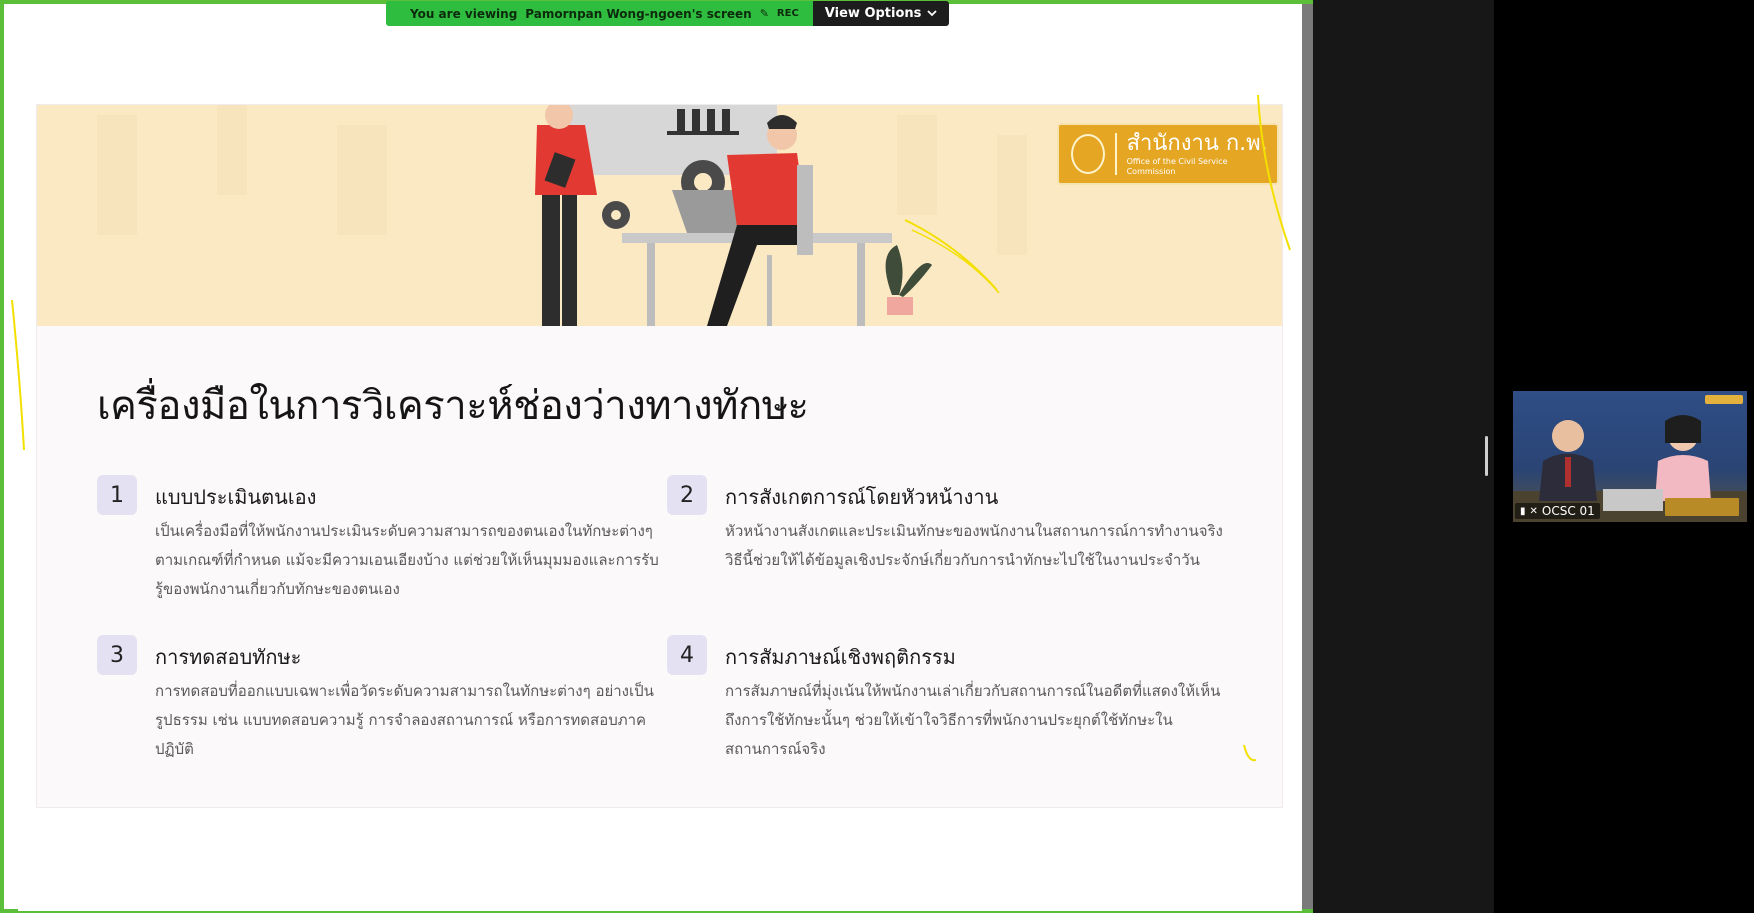 This screenshot has width=1754, height=913. What do you see at coordinates (787, 13) in the screenshot?
I see `rec-indicator: REC` at bounding box center [787, 13].